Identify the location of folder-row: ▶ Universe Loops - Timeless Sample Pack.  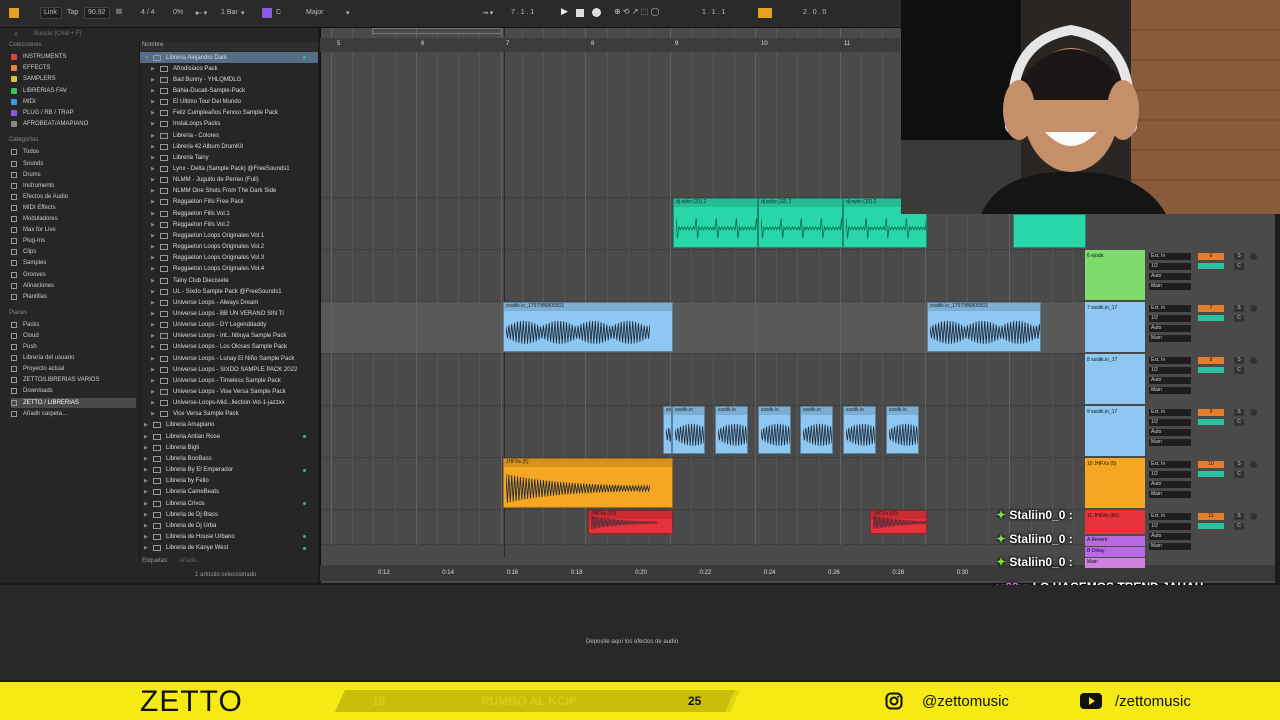
(229, 380).